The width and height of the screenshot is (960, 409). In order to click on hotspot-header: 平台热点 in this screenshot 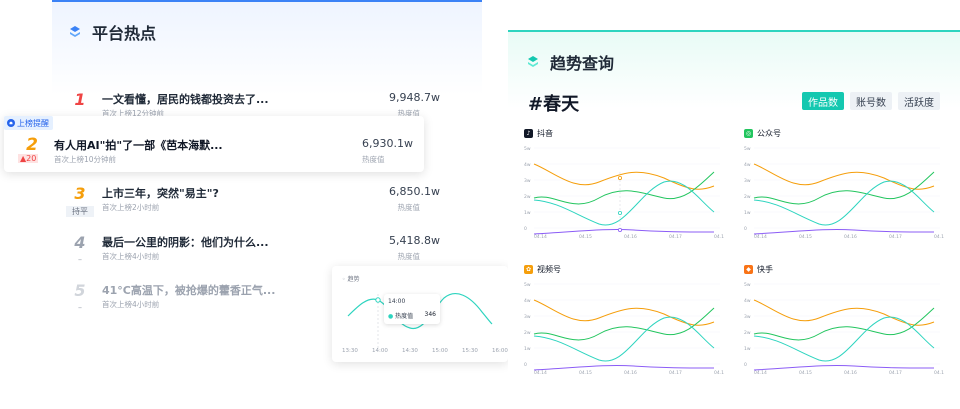, I will do `click(113, 32)`.